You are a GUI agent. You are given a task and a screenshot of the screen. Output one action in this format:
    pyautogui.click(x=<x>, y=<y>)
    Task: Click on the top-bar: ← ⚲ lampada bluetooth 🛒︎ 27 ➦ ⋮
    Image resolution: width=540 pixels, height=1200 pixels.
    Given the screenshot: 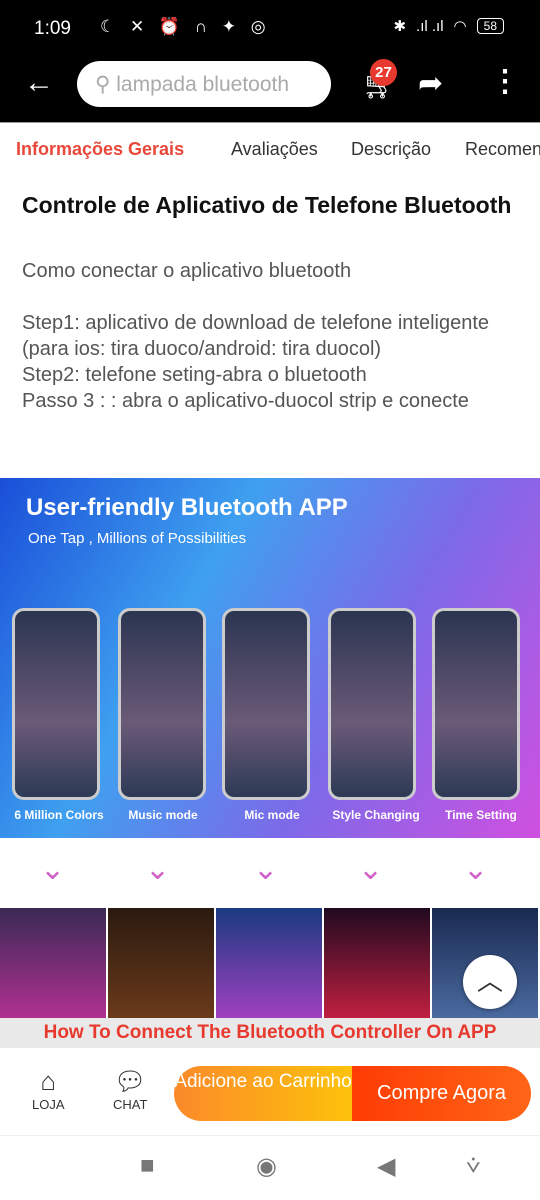 What is the action you would take?
    pyautogui.click(x=270, y=86)
    